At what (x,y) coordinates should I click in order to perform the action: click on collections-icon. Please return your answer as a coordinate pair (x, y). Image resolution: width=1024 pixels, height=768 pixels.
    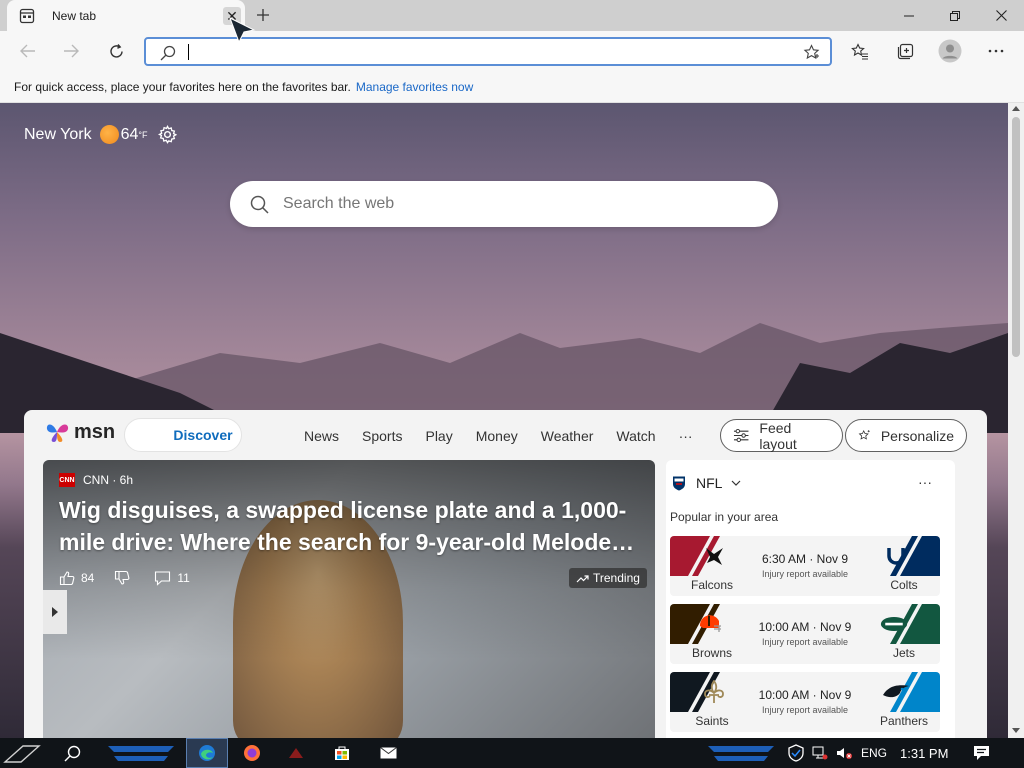
    Looking at the image, I should click on (905, 51).